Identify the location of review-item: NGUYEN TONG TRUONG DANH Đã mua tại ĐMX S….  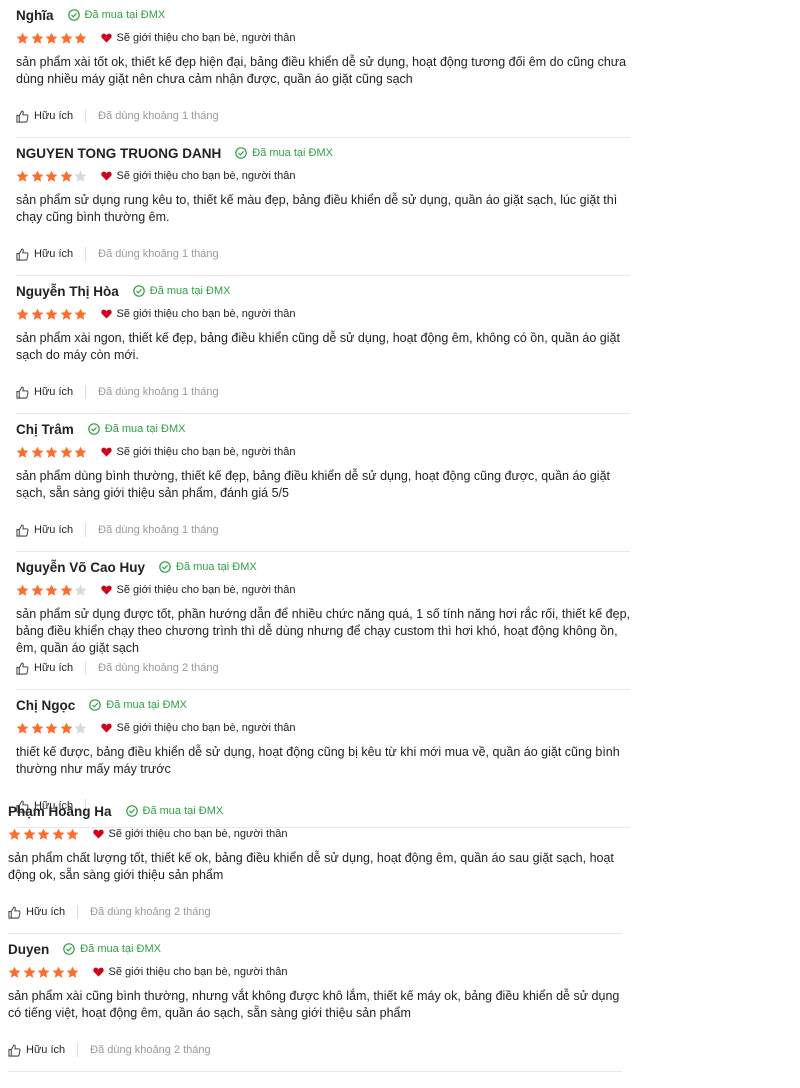
(323, 209).